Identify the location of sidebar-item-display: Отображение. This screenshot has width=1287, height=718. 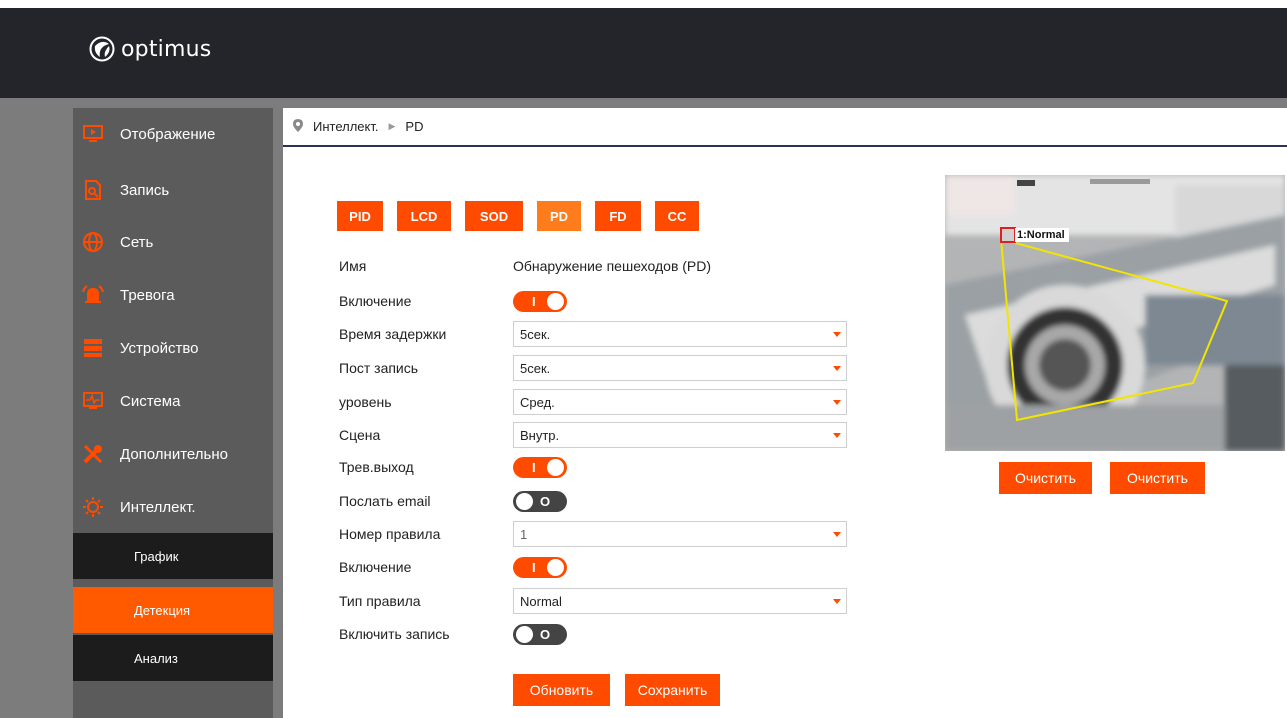
(173, 134).